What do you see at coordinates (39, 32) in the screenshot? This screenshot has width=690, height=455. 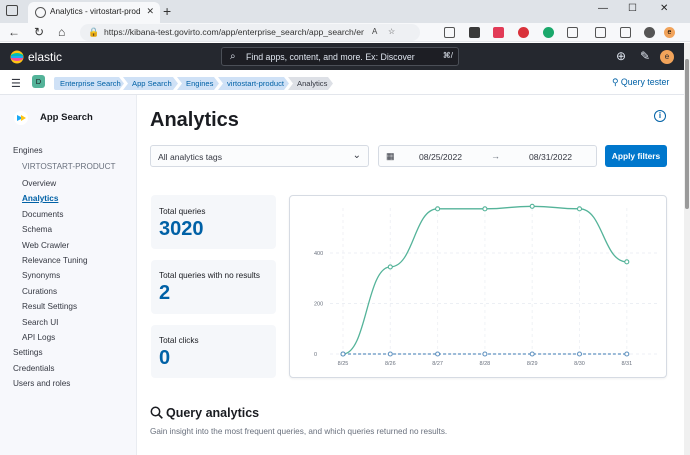 I see `refresh-icon: ↻` at bounding box center [39, 32].